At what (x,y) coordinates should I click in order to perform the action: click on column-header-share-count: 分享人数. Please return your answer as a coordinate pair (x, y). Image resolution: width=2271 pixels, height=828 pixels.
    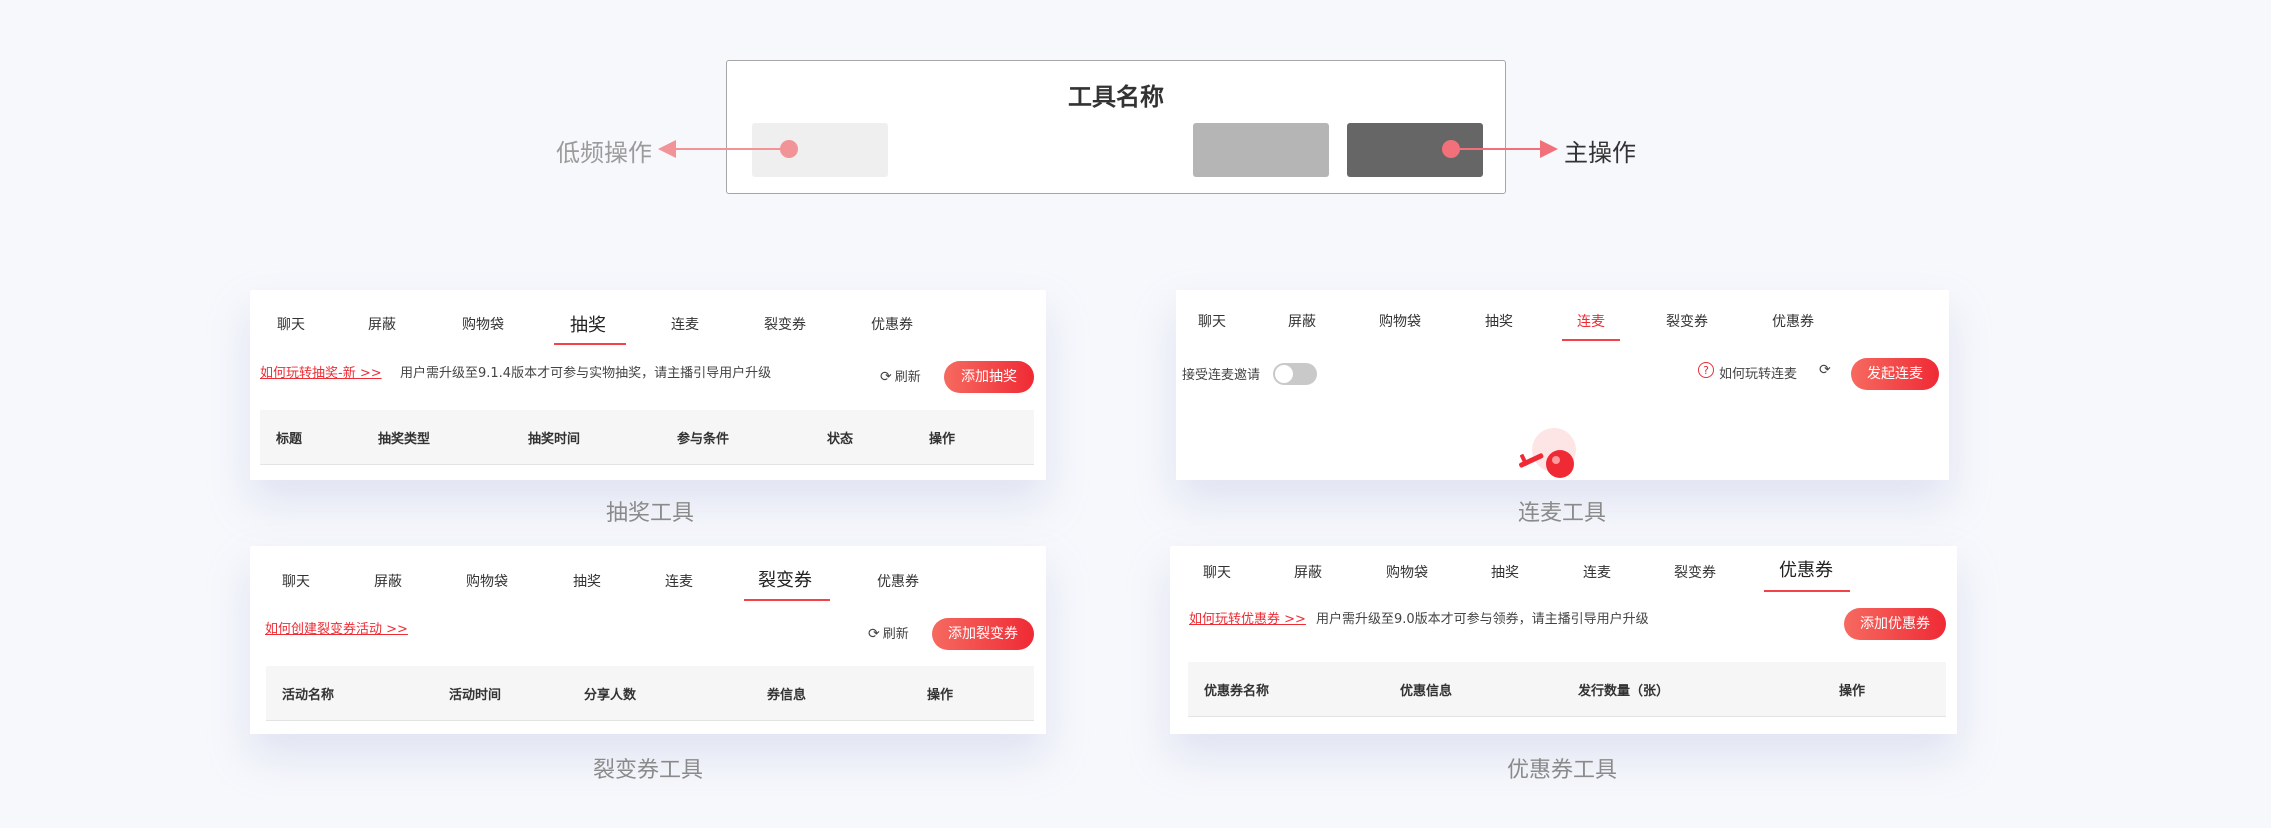
    Looking at the image, I should click on (610, 695).